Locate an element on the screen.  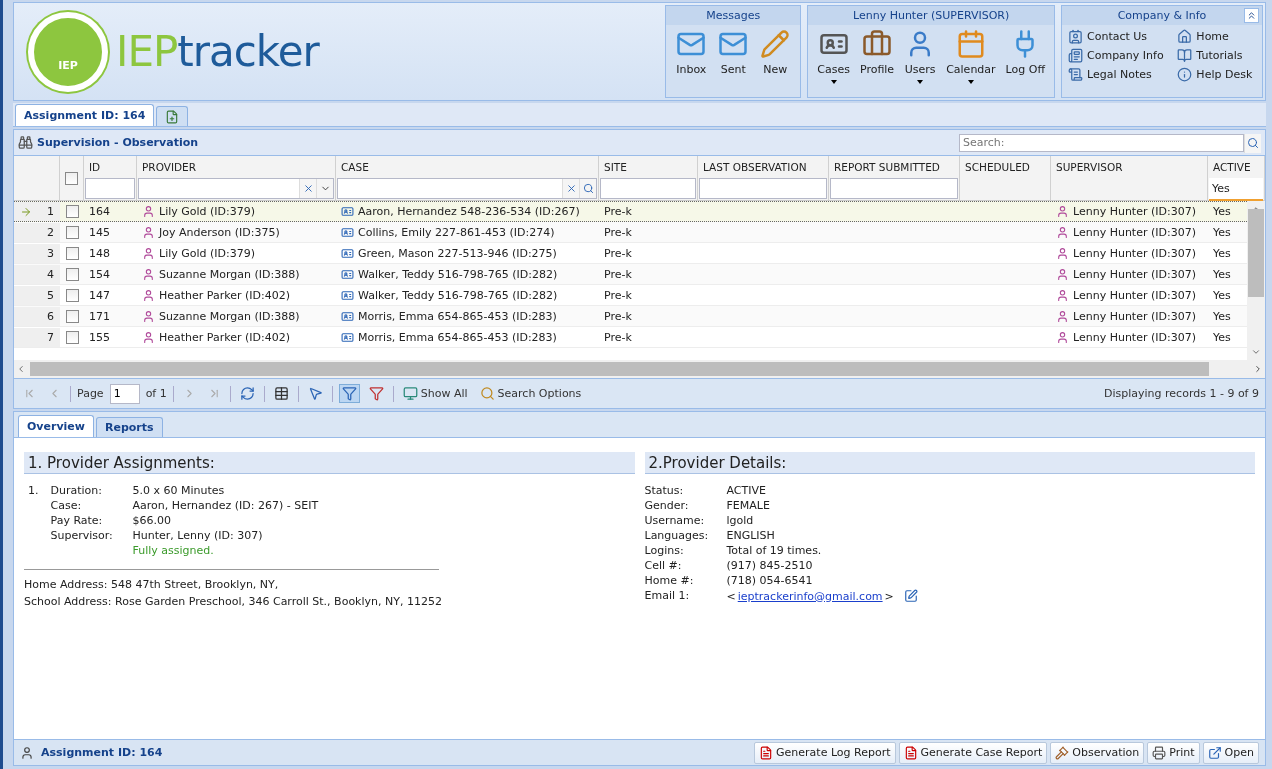
table-cell: Morris, Emma 654-865-453 (ID:283) is located at coordinates (457, 337).